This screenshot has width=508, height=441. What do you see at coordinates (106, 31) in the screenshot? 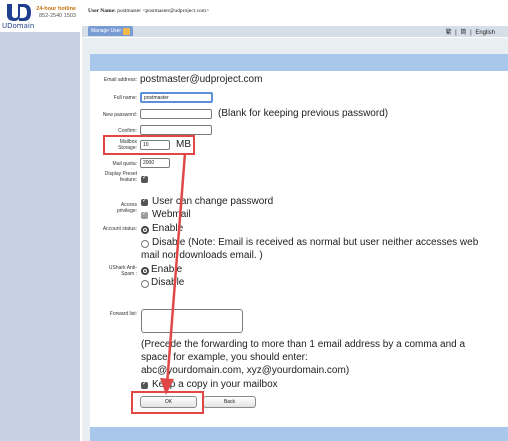
I see `tab-manage-label: Manage User` at bounding box center [106, 31].